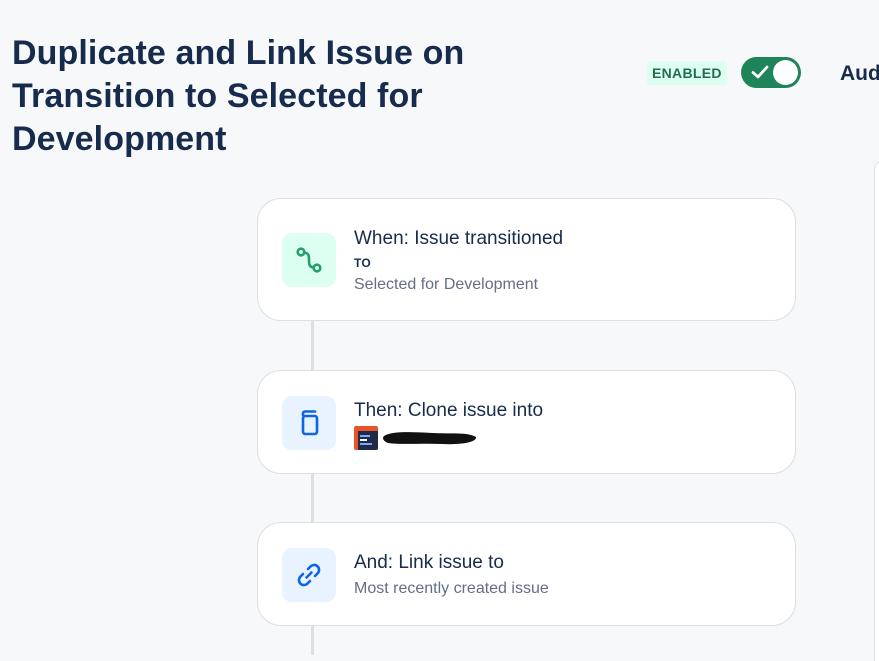 The image size is (879, 661). I want to click on trigger-qualifier: TO, so click(363, 263).